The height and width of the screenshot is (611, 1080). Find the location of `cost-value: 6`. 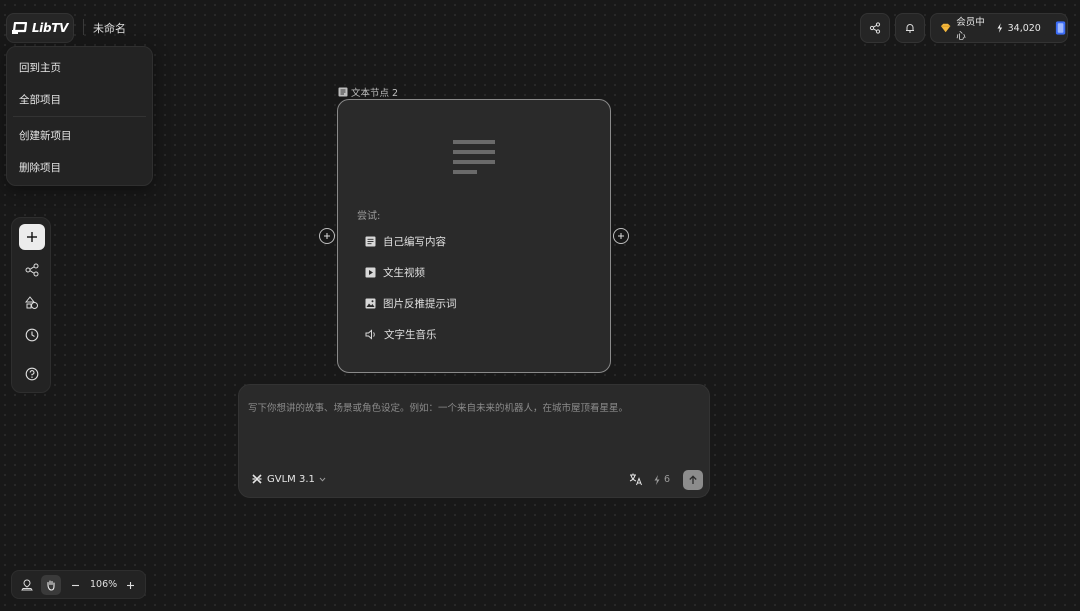

cost-value: 6 is located at coordinates (667, 479).